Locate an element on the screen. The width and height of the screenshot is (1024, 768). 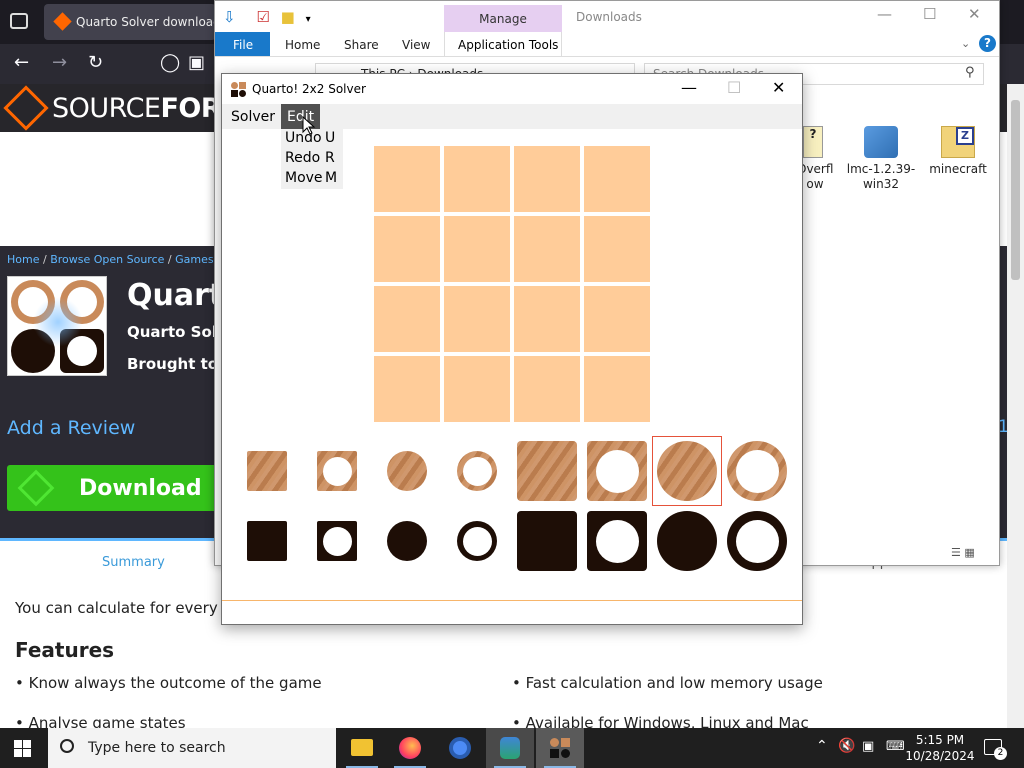
window-title: Quarto! 2x2 Solver is located at coordinates (309, 89).